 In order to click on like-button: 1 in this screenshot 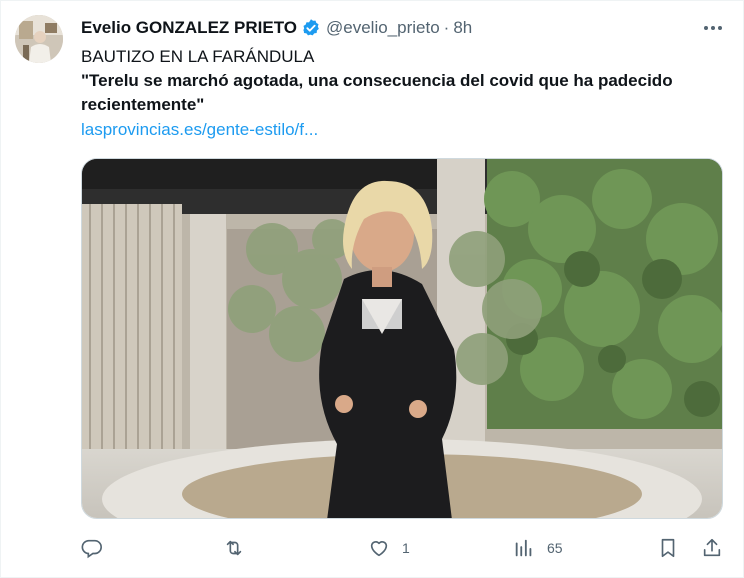, I will do `click(389, 548)`.